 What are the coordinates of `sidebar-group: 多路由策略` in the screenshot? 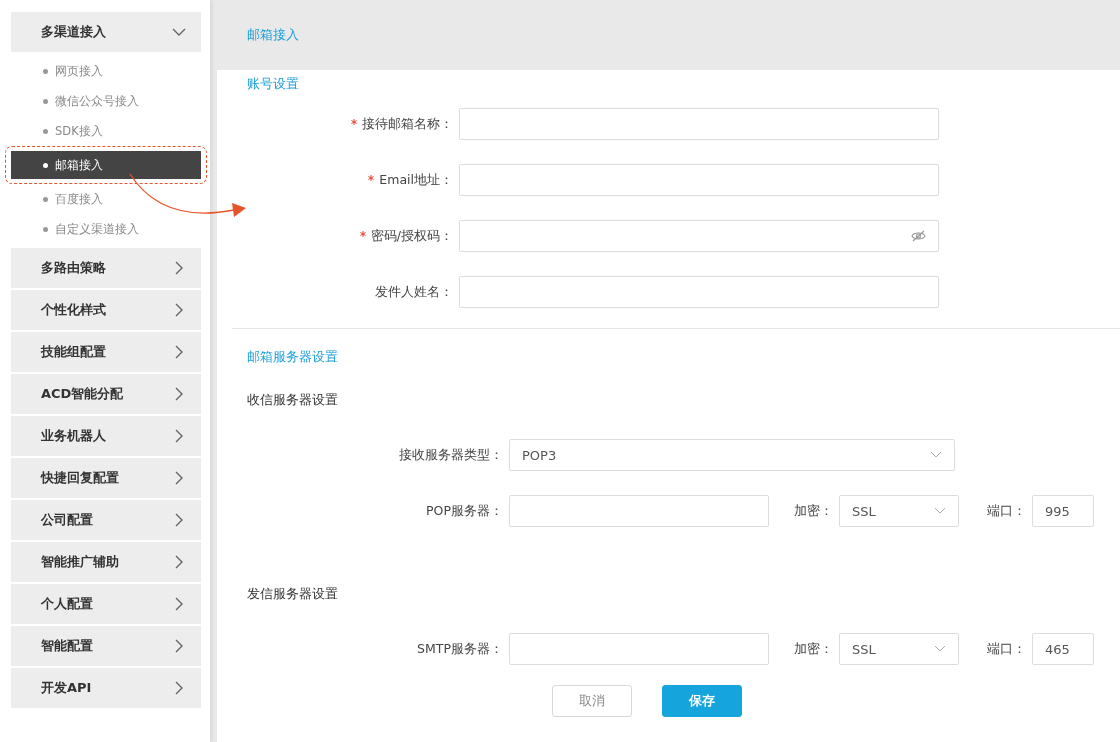 It's located at (106, 268).